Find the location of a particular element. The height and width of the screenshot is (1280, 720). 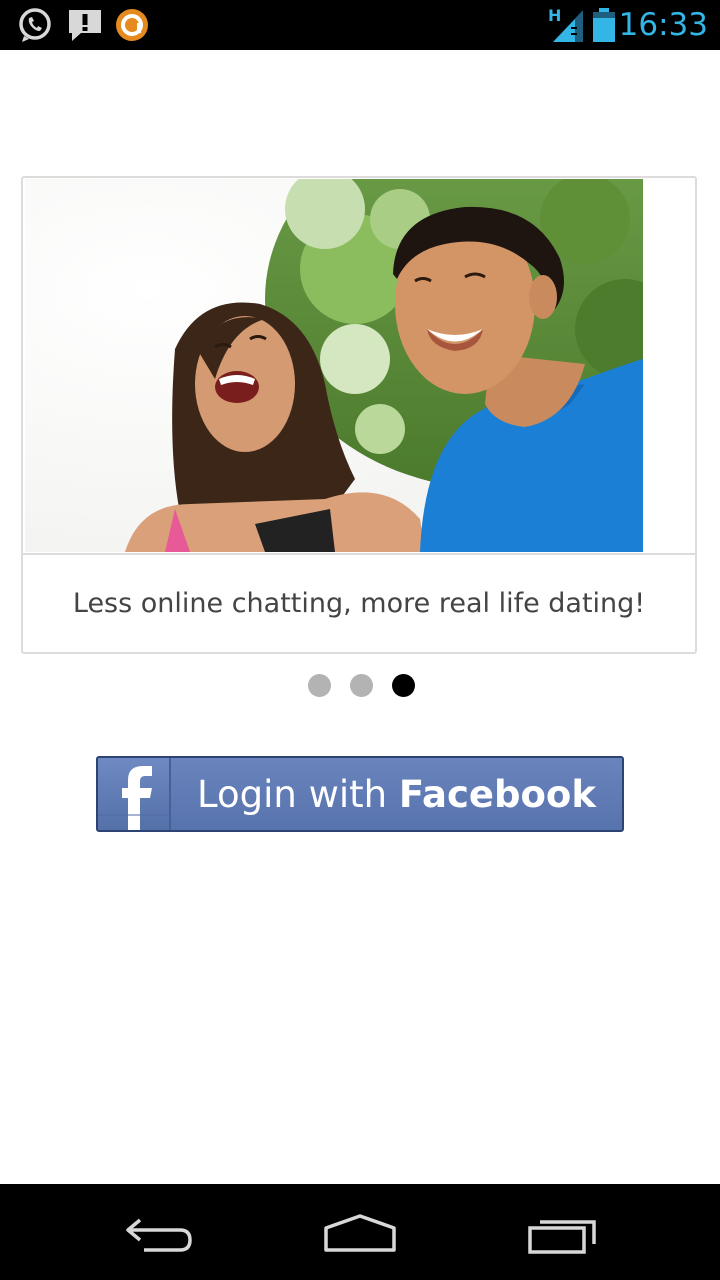

clock: 16:33 is located at coordinates (663, 25).